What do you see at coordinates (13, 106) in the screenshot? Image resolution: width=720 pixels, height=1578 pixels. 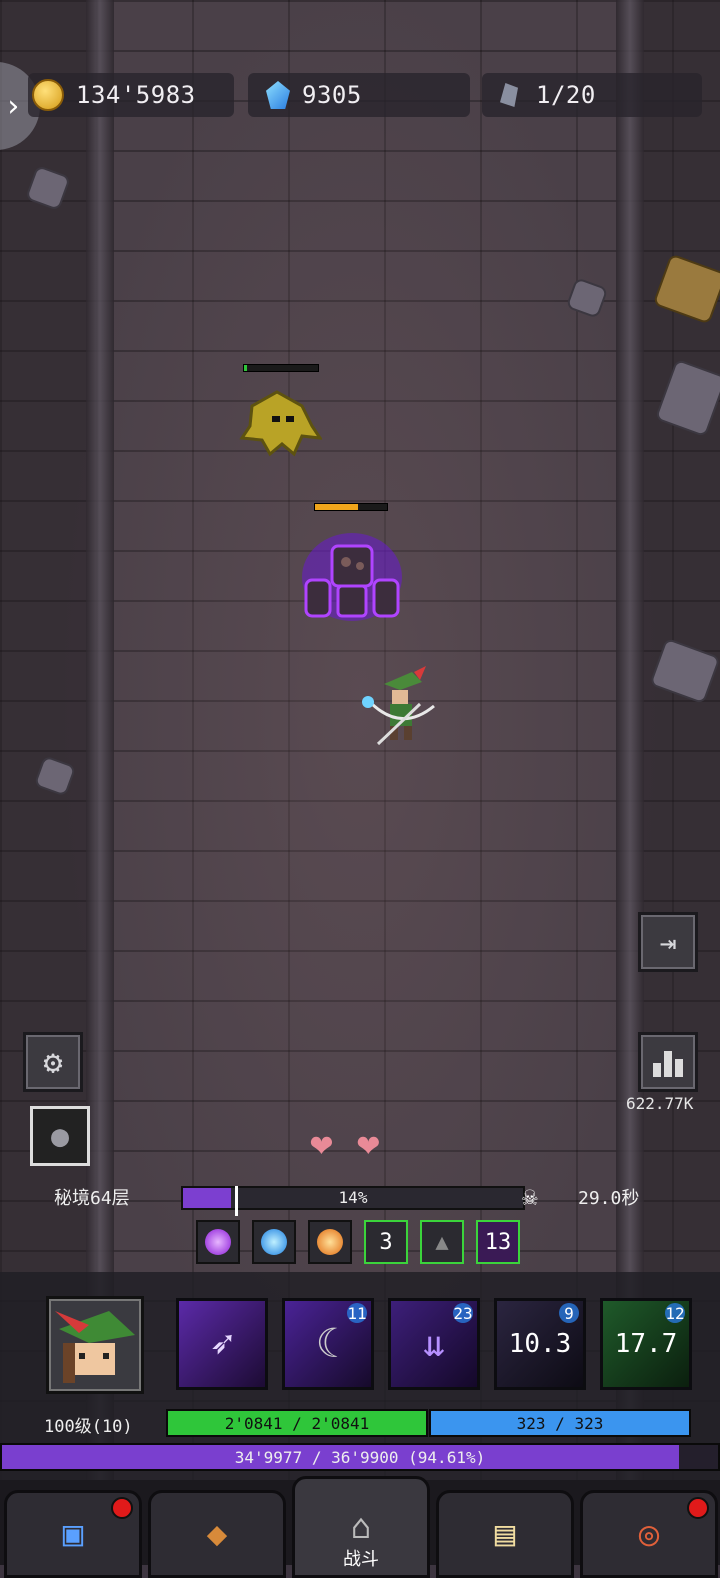 I see `chevron-right-icon: ›` at bounding box center [13, 106].